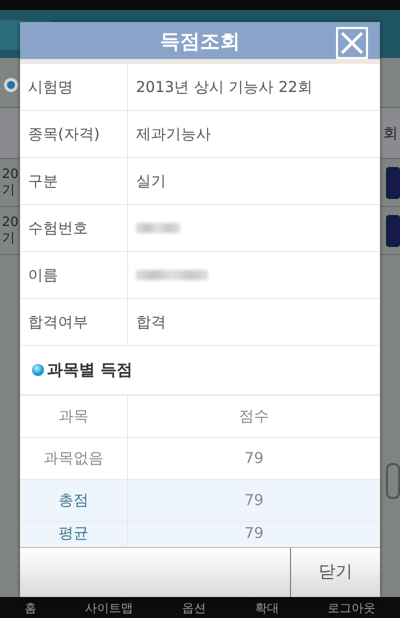  What do you see at coordinates (58, 228) in the screenshot?
I see `field-label: 수험번호` at bounding box center [58, 228].